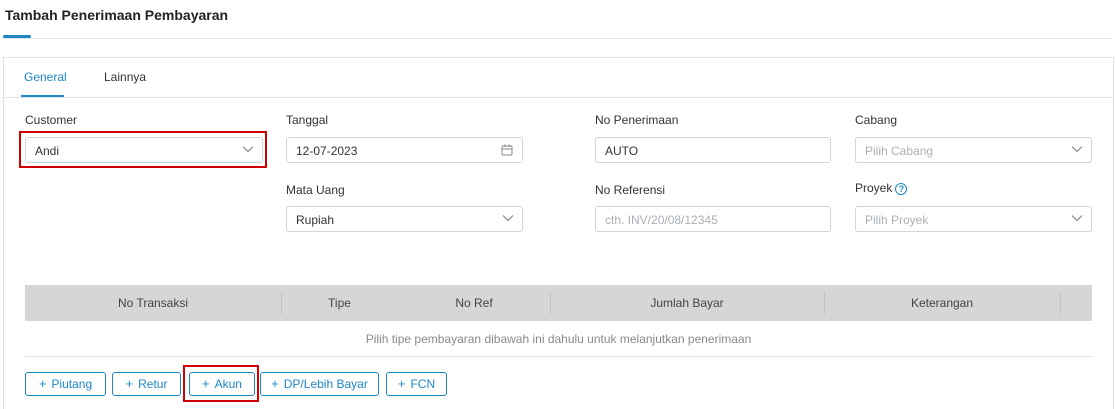  Describe the element at coordinates (897, 220) in the screenshot. I see `proyek-placeholder: Pilih Proyek` at that location.